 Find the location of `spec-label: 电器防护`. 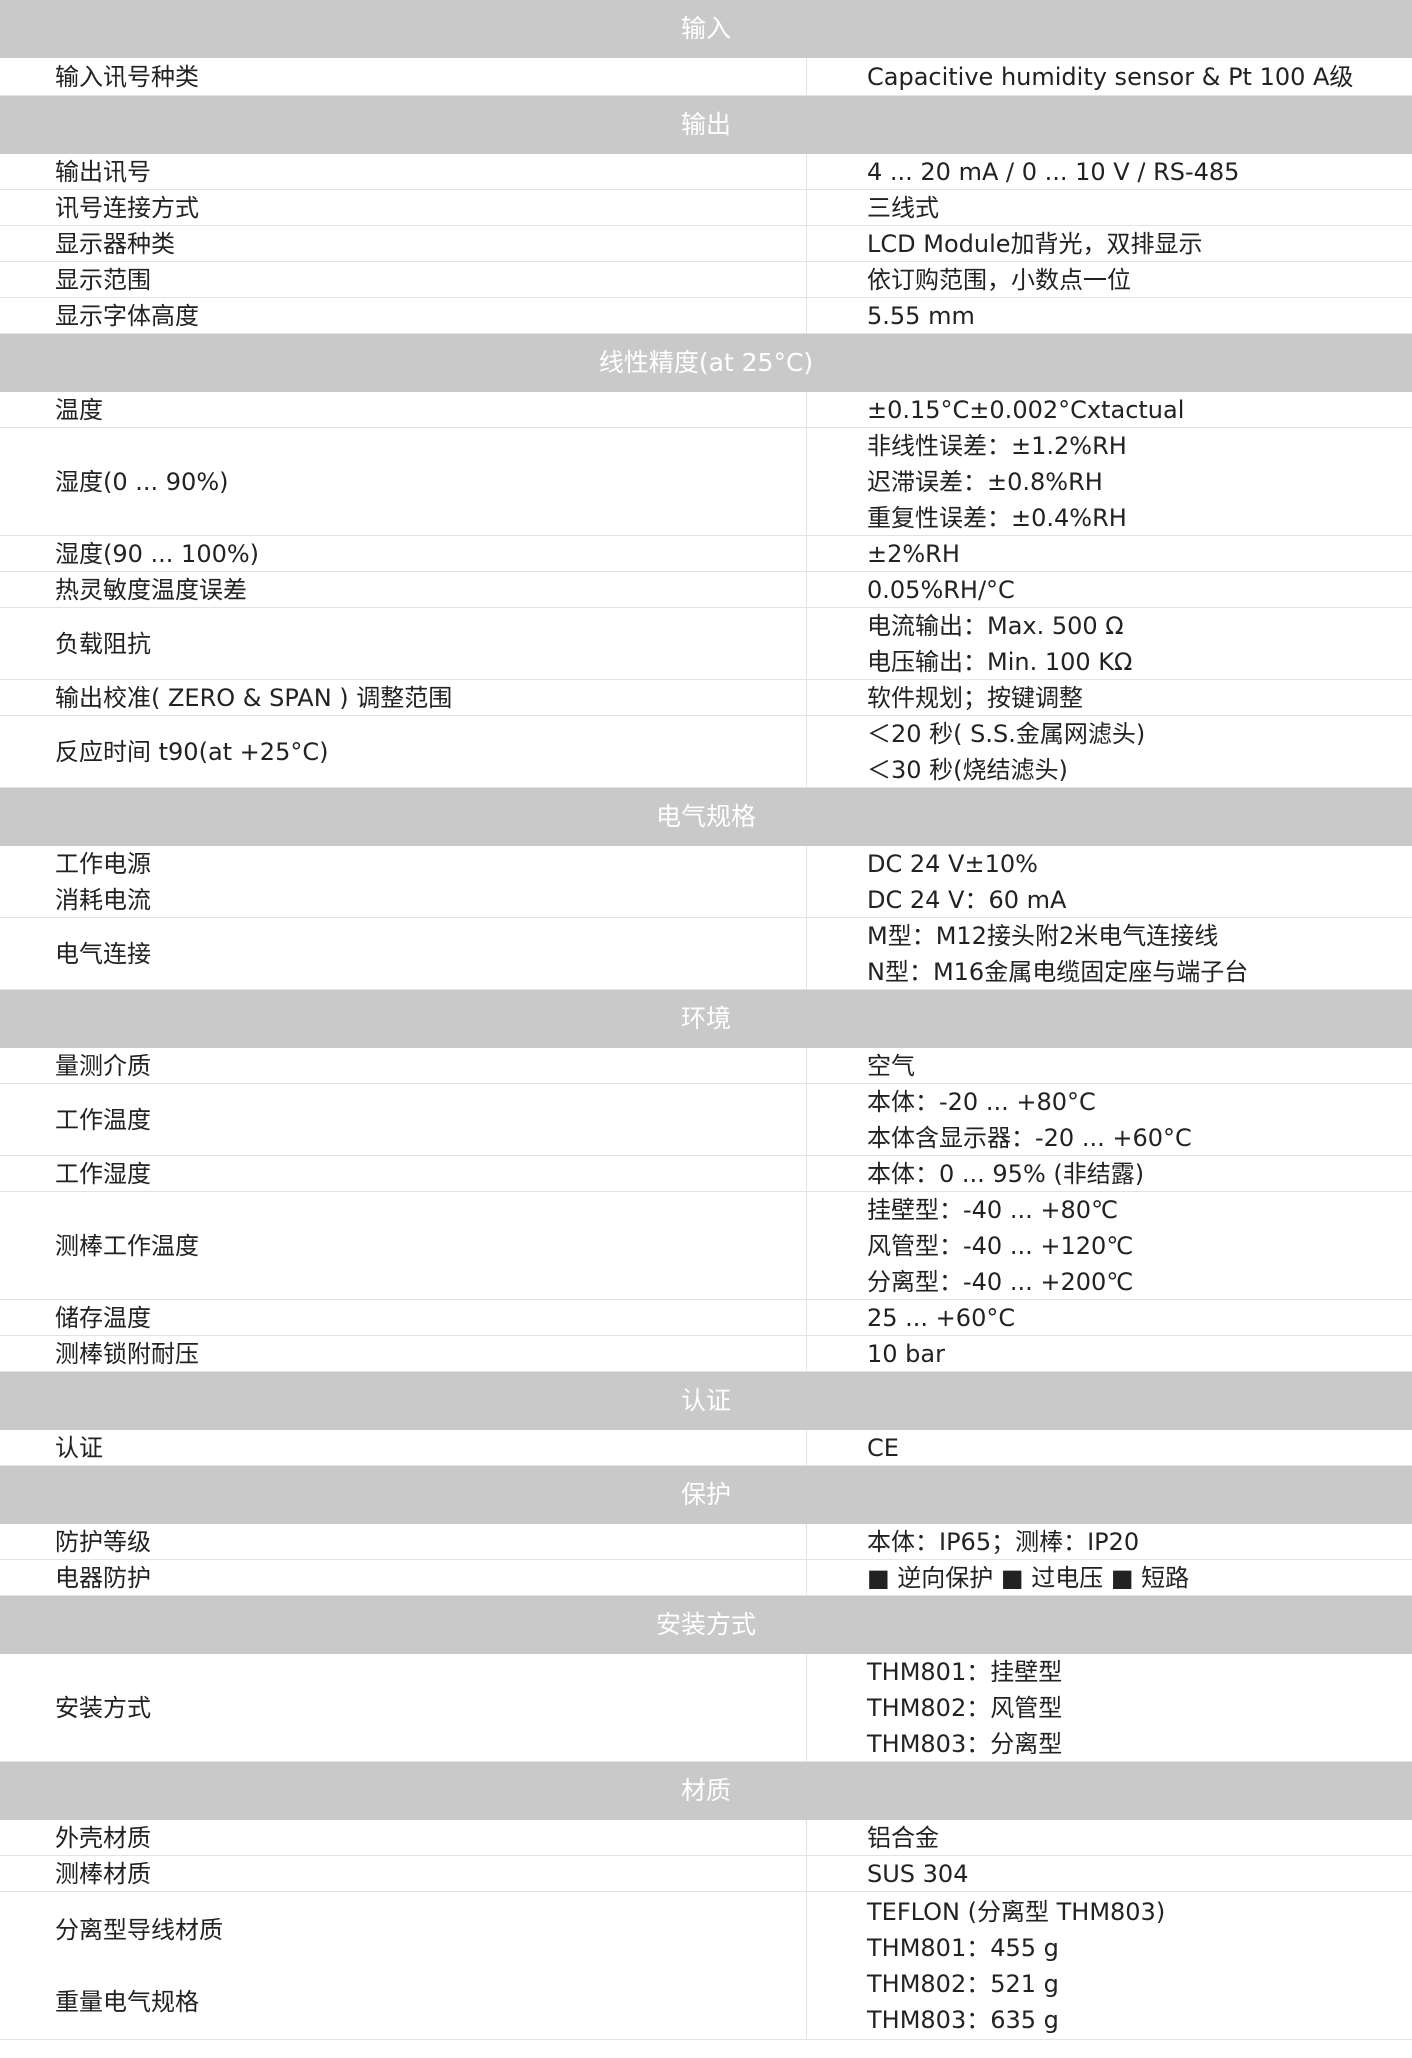

spec-label: 电器防护 is located at coordinates (403, 1577).